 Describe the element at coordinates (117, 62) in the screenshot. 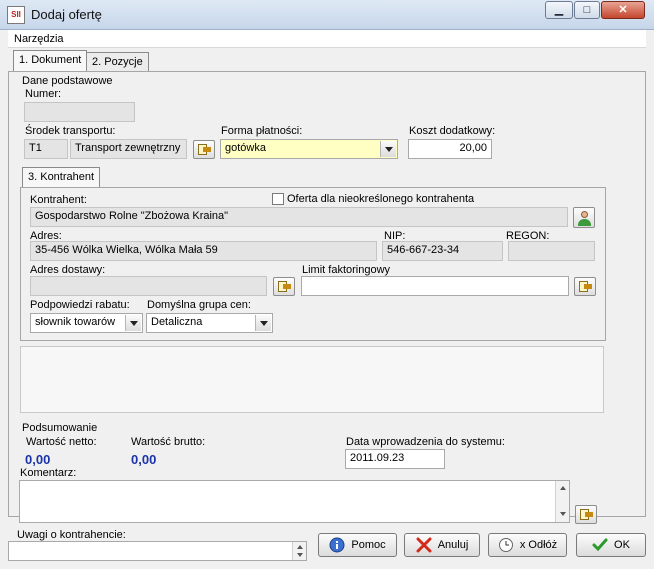

I see `tab-positions: 2. Pozycje` at that location.